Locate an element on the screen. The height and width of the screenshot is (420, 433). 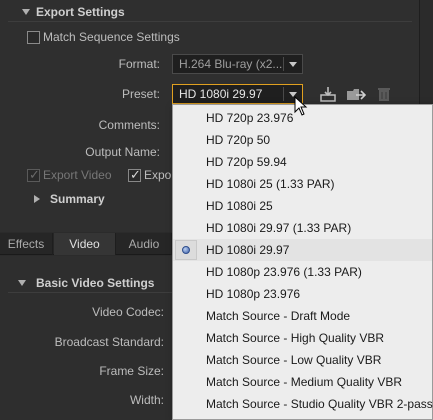
radio-dot-icon is located at coordinates (186, 250).